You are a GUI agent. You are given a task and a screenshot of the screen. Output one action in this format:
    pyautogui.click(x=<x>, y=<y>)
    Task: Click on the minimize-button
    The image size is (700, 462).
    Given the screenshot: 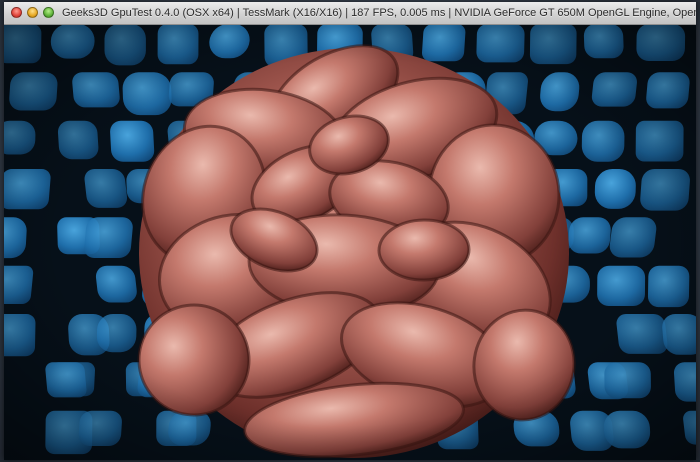 What is the action you would take?
    pyautogui.click(x=32, y=12)
    